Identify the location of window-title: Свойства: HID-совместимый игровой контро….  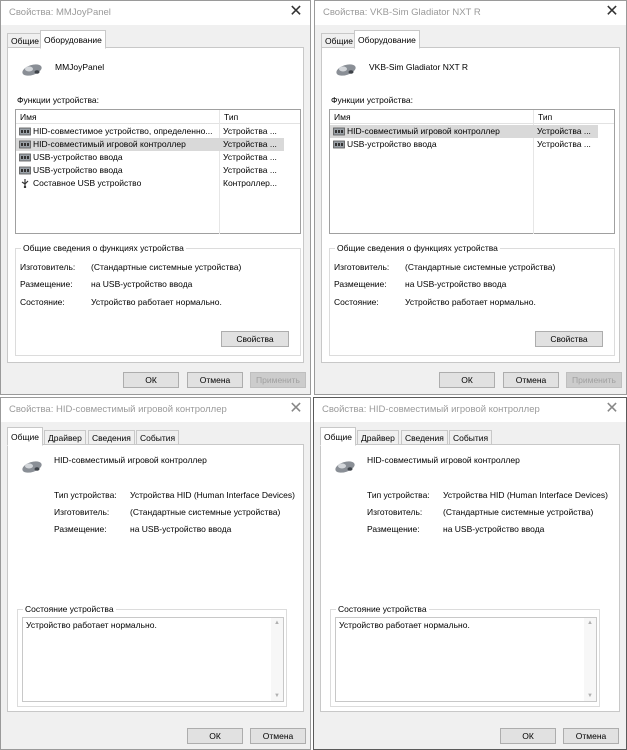
(118, 409).